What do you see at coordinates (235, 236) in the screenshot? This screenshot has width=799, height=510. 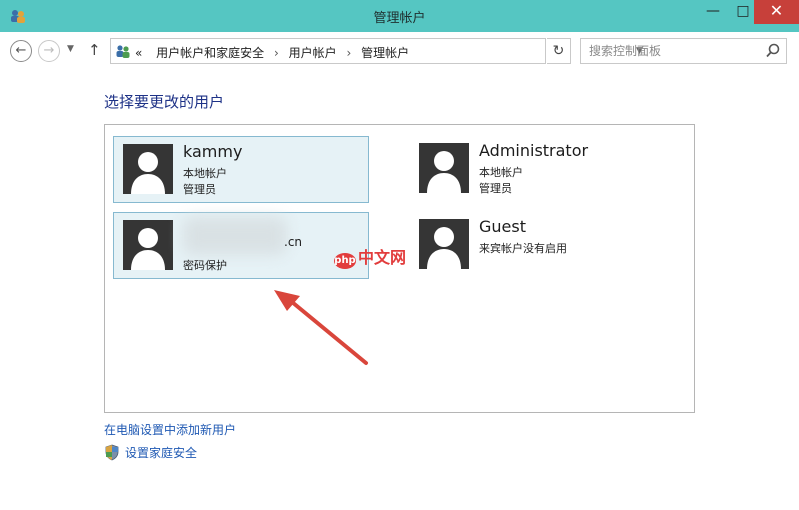 I see `redacted-name-mask` at bounding box center [235, 236].